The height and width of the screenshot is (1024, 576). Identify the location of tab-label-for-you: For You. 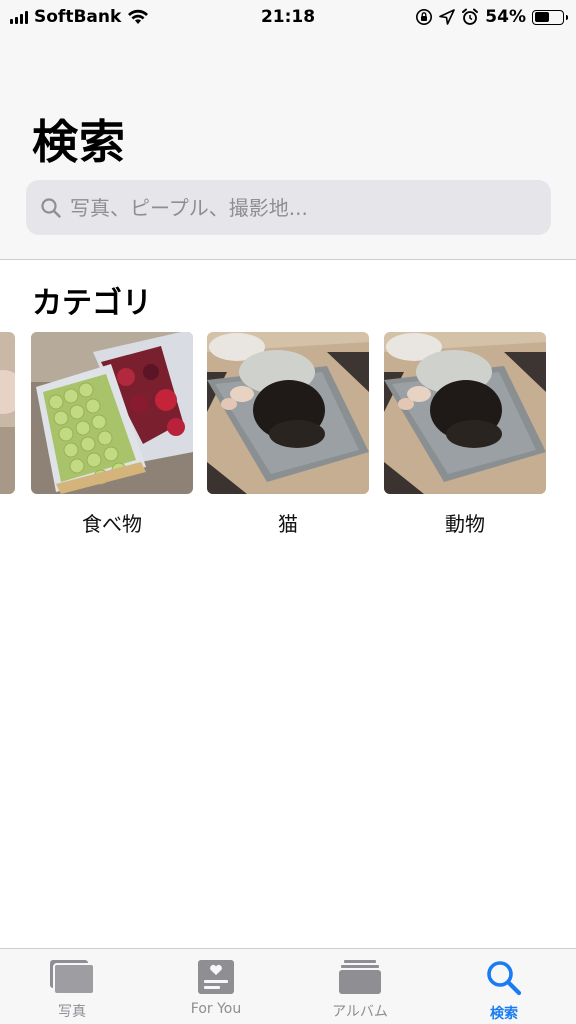
(216, 1009).